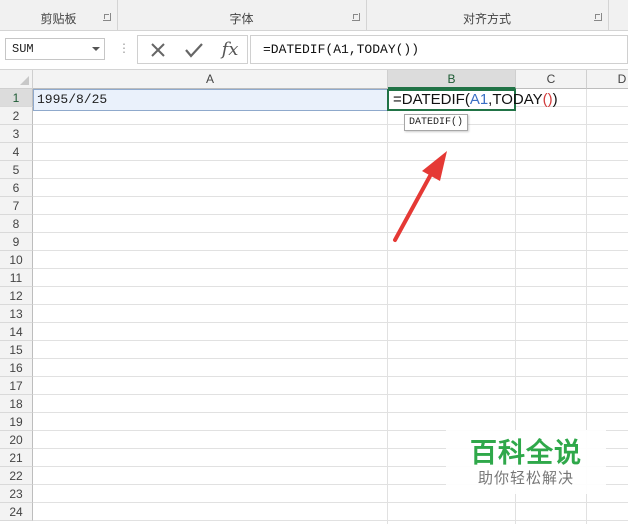 The width and height of the screenshot is (628, 524). I want to click on row-header-13: 13, so click(16, 314).